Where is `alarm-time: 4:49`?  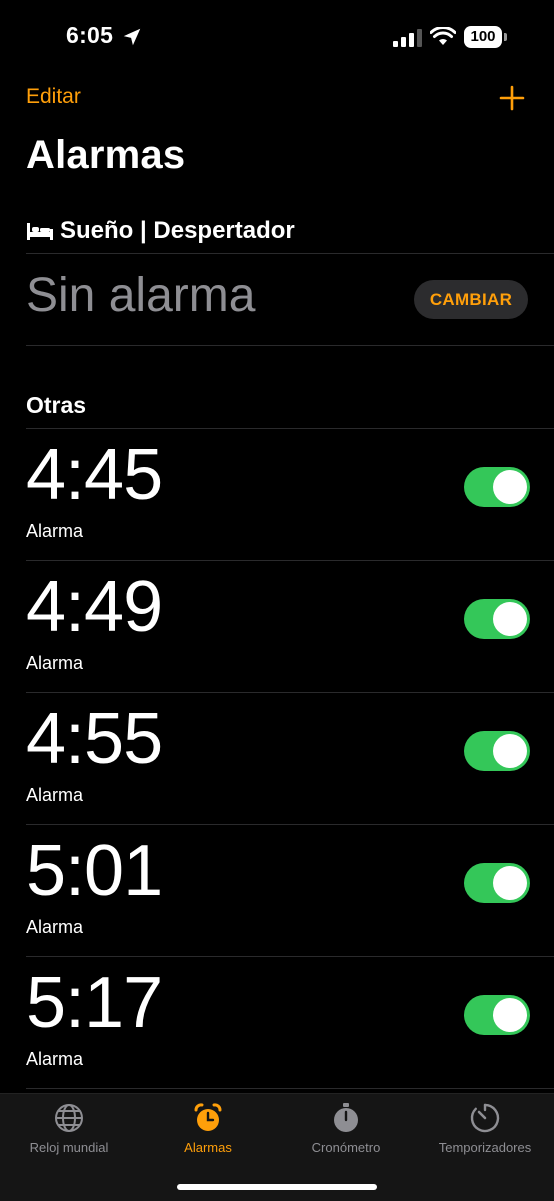
alarm-time: 4:49 is located at coordinates (94, 607).